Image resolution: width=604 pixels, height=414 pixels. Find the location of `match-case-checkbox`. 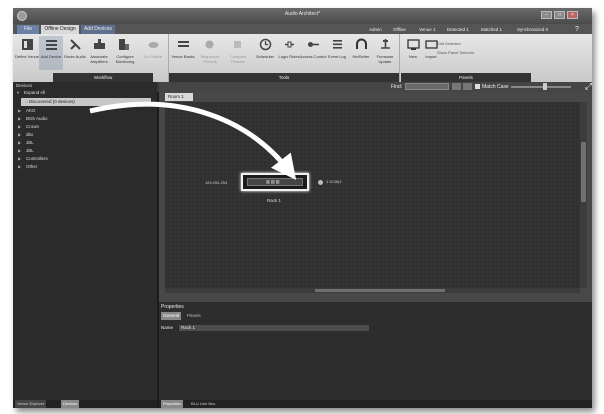

match-case-checkbox is located at coordinates (477, 86).